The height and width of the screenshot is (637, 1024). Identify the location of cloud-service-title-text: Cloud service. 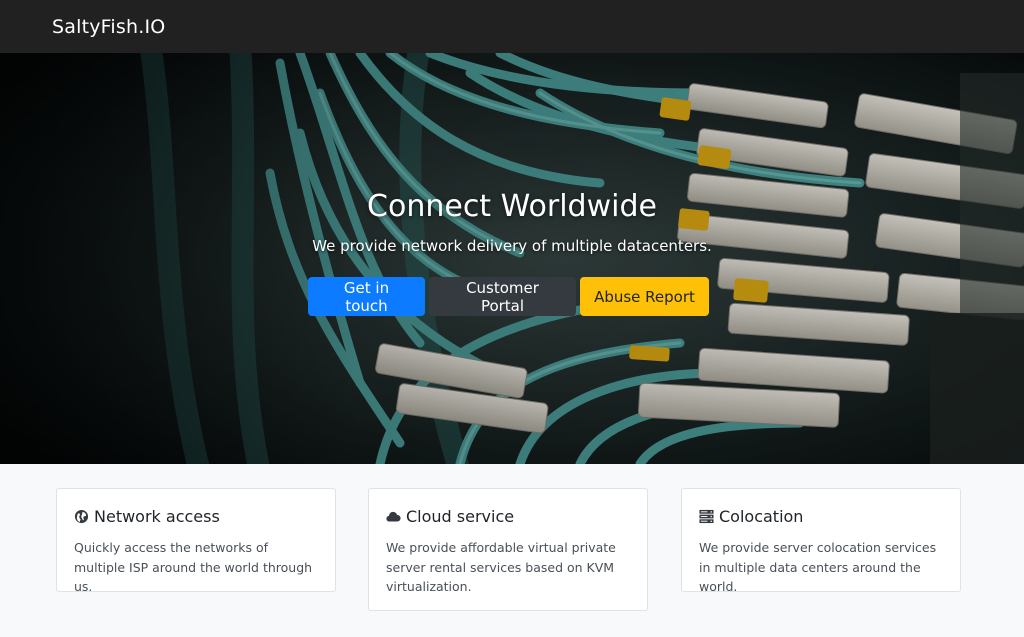
(460, 516).